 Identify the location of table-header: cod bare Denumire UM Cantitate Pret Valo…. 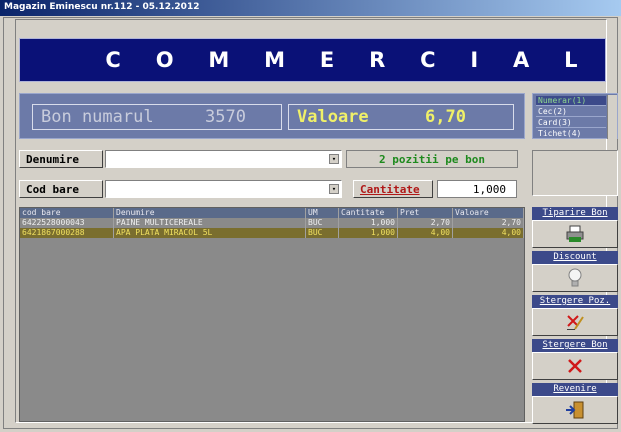
(272, 213).